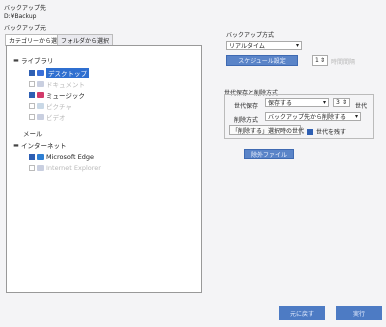 The image size is (386, 327). Describe the element at coordinates (59, 107) in the screenshot. I see `tree-item-pictures-label: ピクチャ` at that location.